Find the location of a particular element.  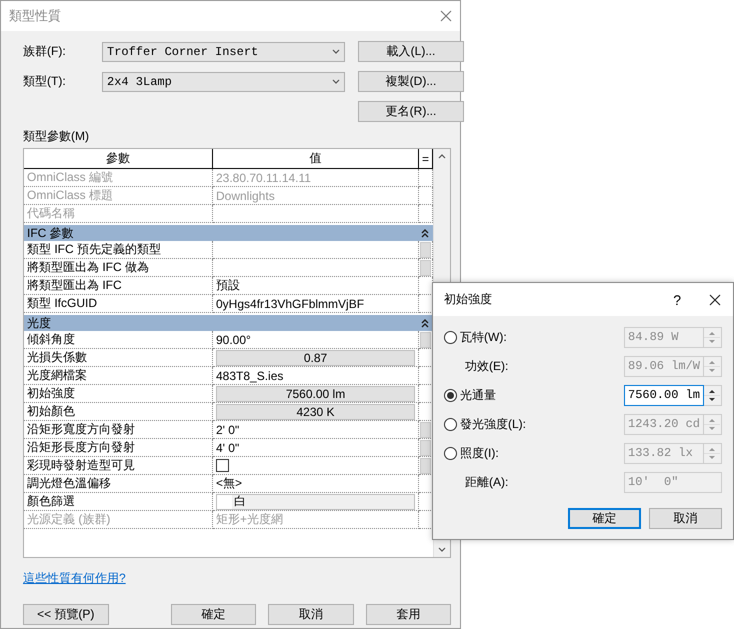

checkbox is located at coordinates (222, 465).